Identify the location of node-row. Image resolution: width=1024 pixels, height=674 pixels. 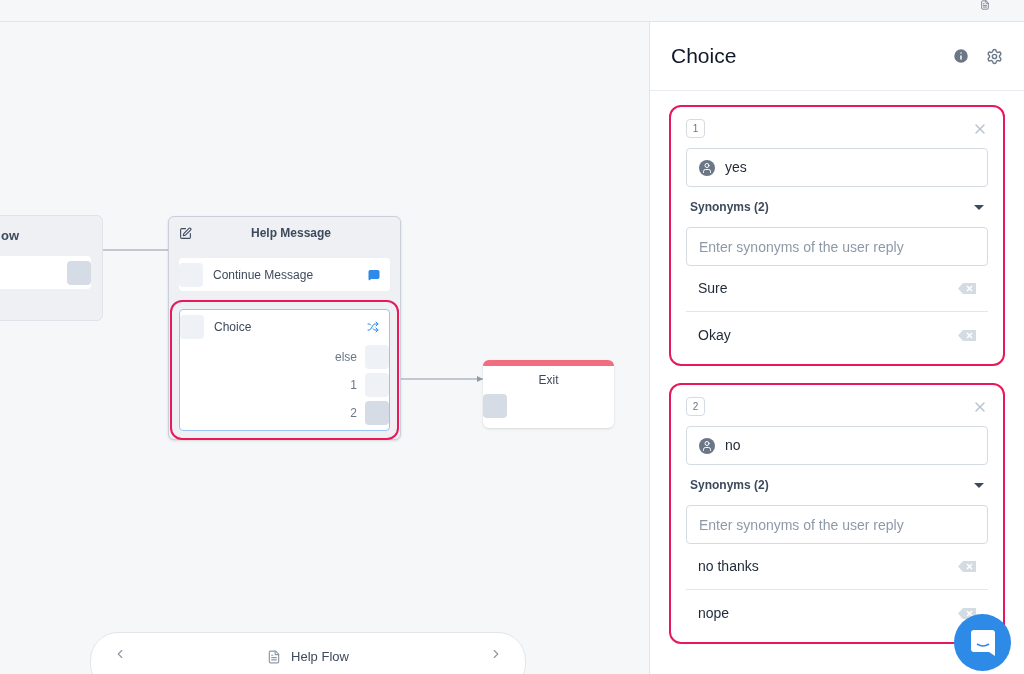
(45, 272).